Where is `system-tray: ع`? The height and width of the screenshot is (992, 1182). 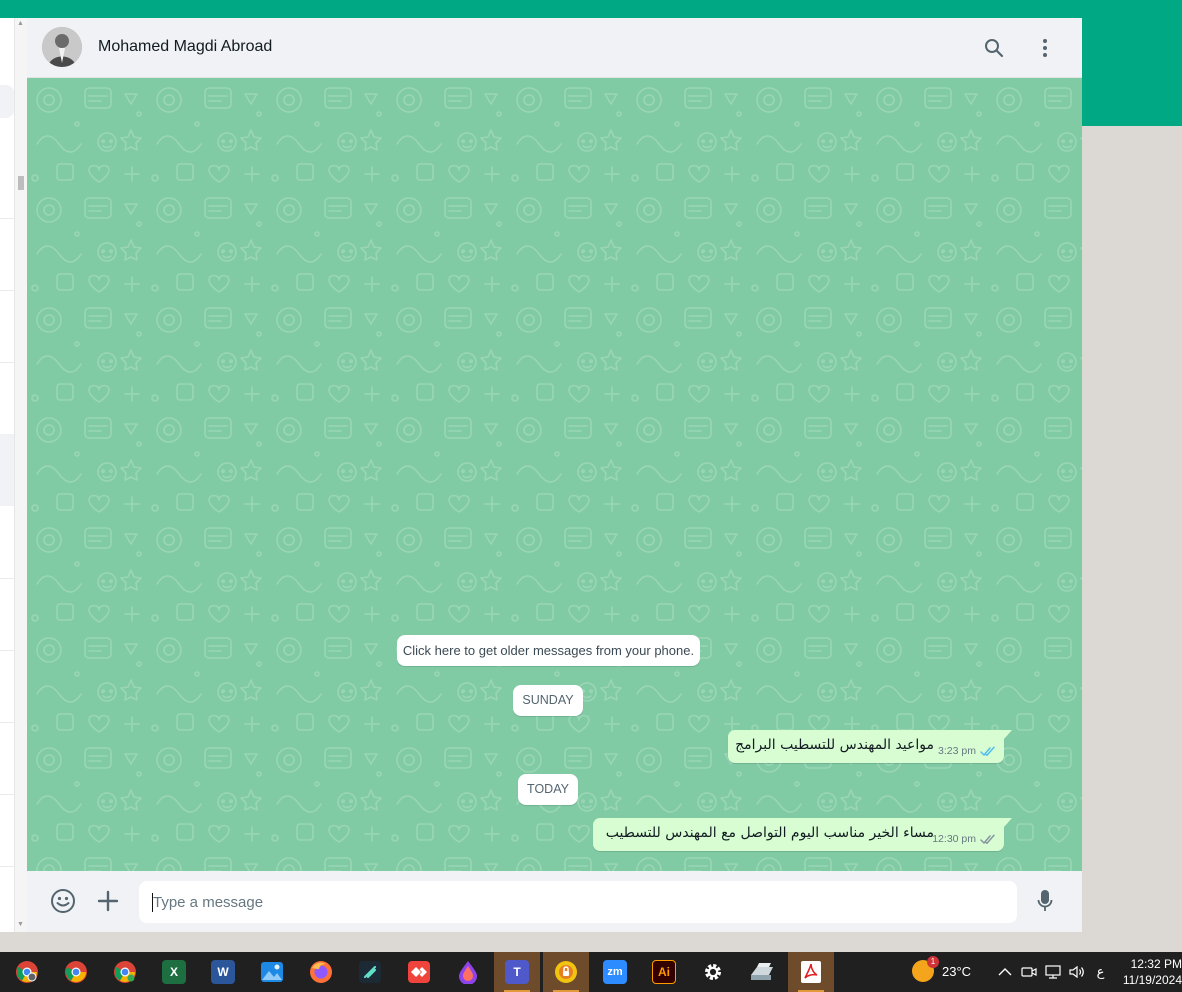
system-tray: ع is located at coordinates (1052, 972).